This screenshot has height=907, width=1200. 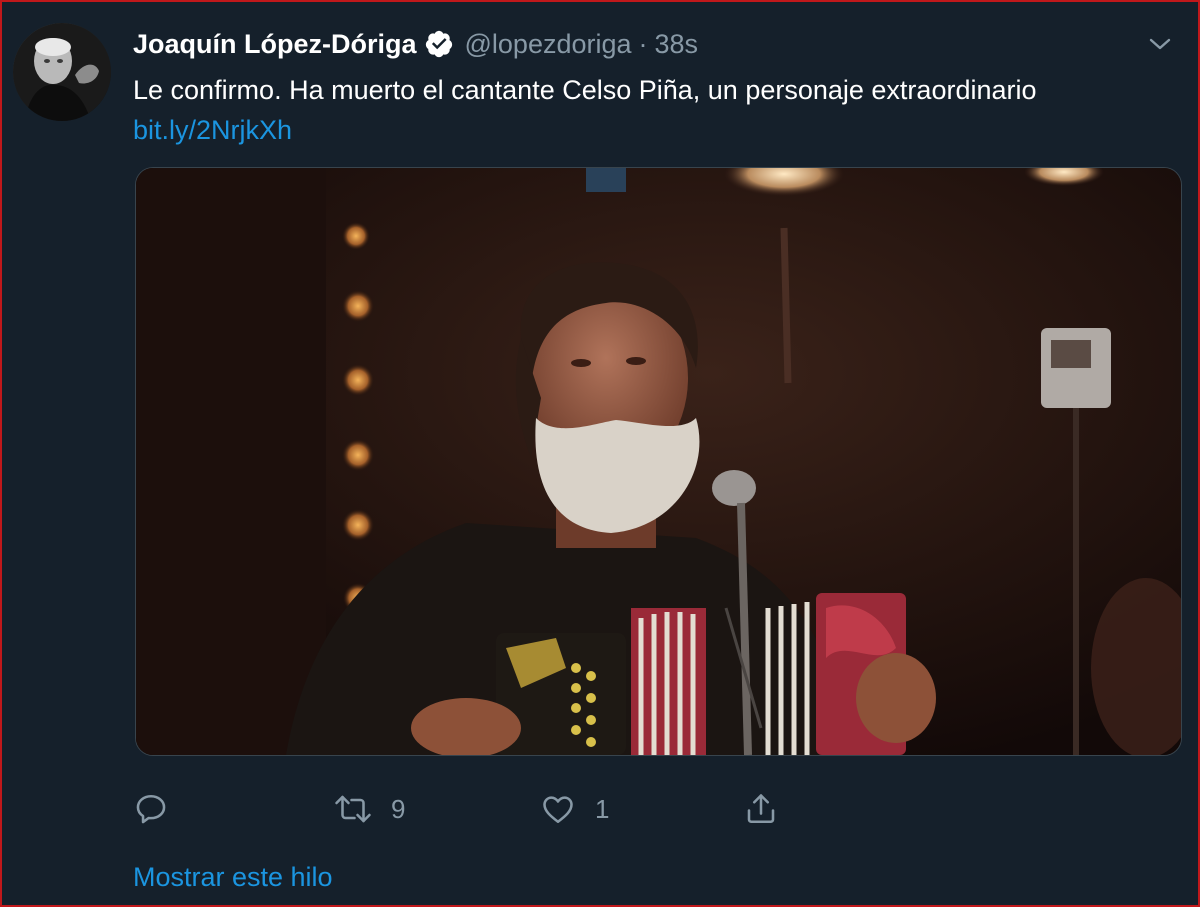 I want to click on like-button: 1, so click(x=574, y=809).